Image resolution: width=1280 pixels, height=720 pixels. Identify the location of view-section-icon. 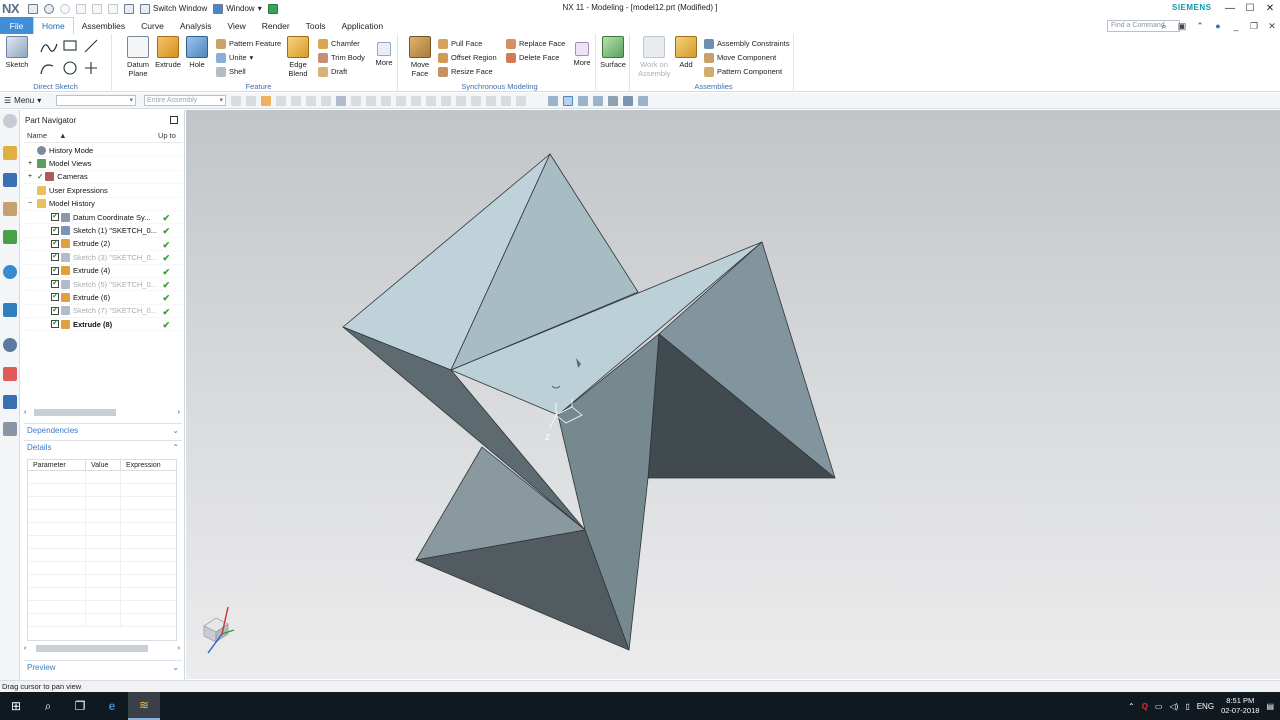
(628, 100).